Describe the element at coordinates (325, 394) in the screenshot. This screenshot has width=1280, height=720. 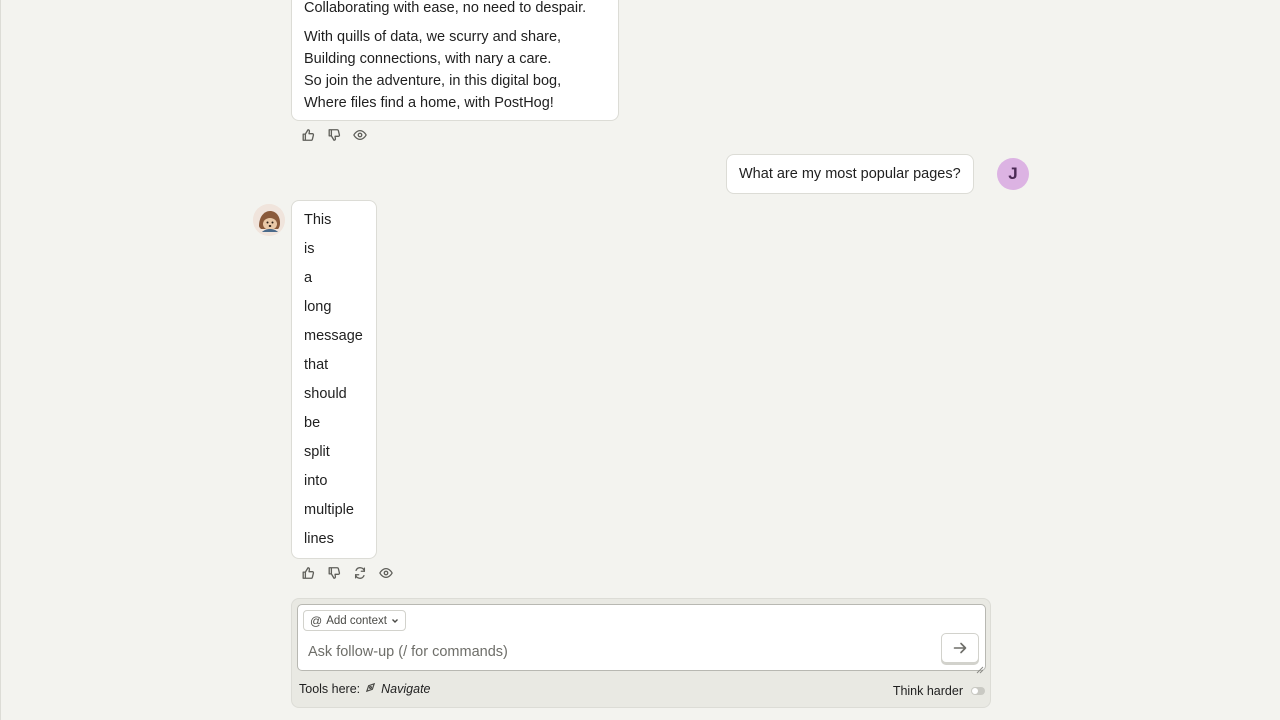
I see `message-word: should` at that location.